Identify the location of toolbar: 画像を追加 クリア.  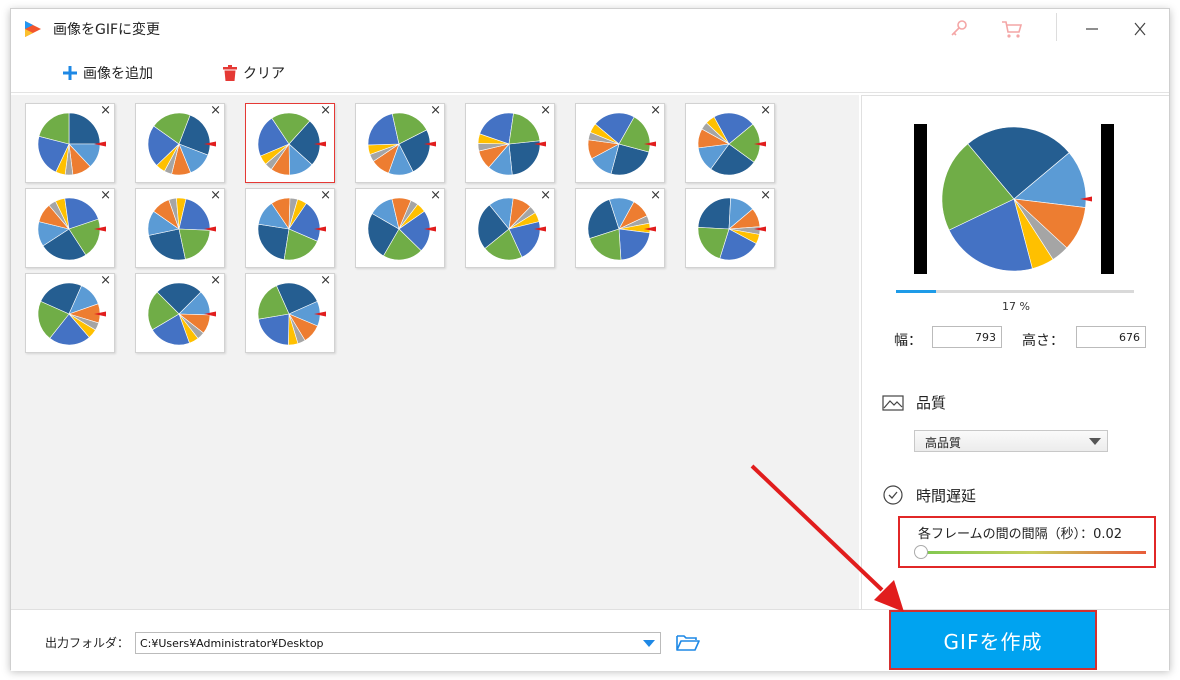
(590, 73).